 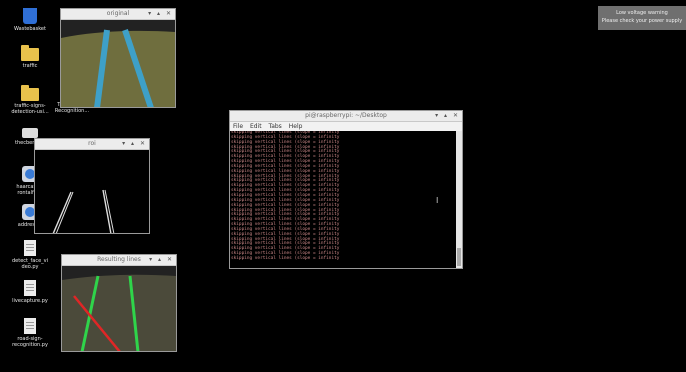 What do you see at coordinates (30, 66) in the screenshot?
I see `desktop-icon-label: traffic` at bounding box center [30, 66].